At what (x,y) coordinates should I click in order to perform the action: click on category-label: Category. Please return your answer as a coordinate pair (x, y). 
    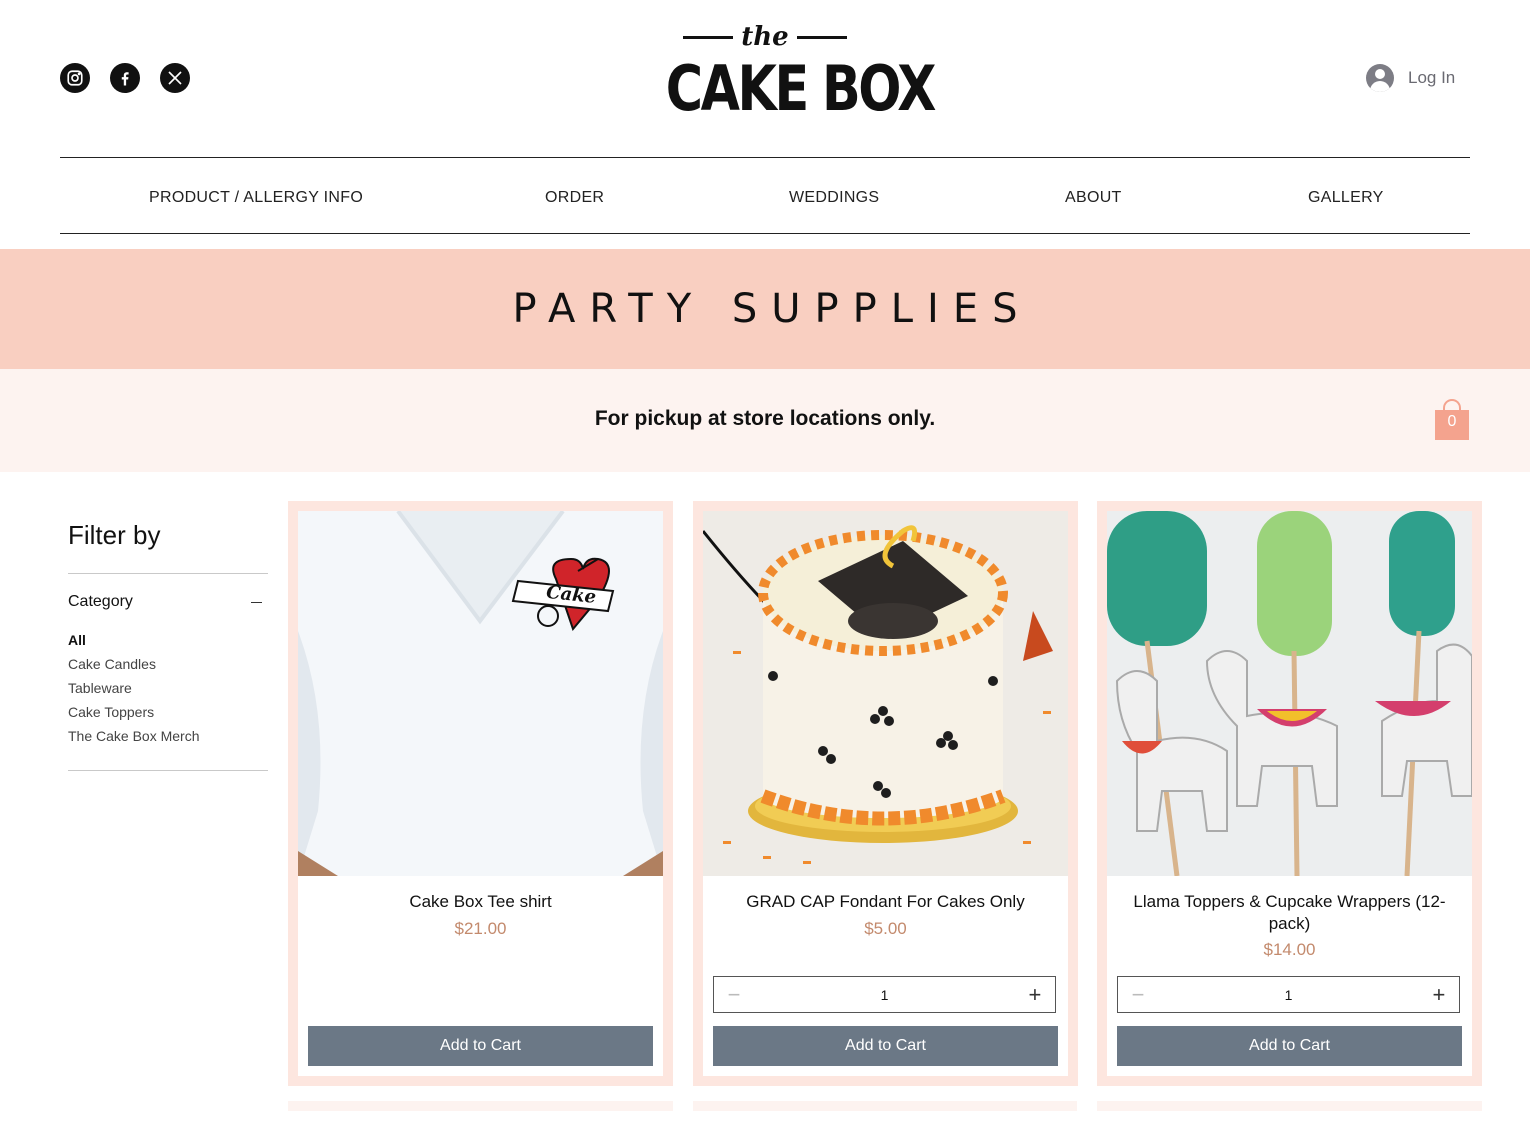
    Looking at the image, I should click on (100, 601).